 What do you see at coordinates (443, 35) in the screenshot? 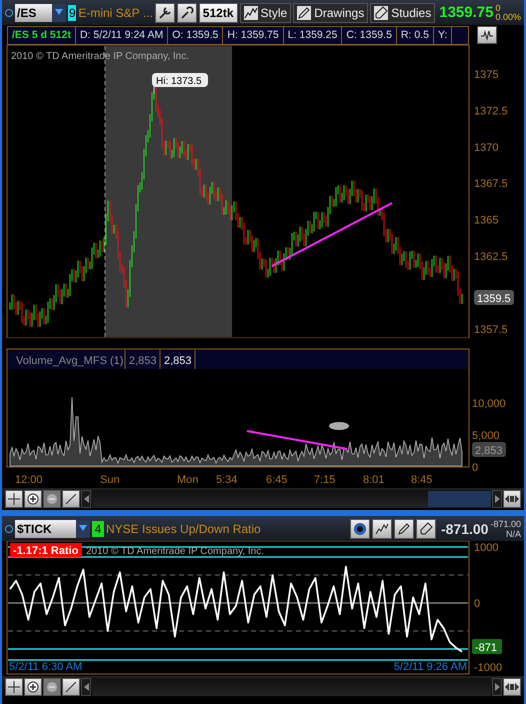
I see `quote-cell: Y:` at bounding box center [443, 35].